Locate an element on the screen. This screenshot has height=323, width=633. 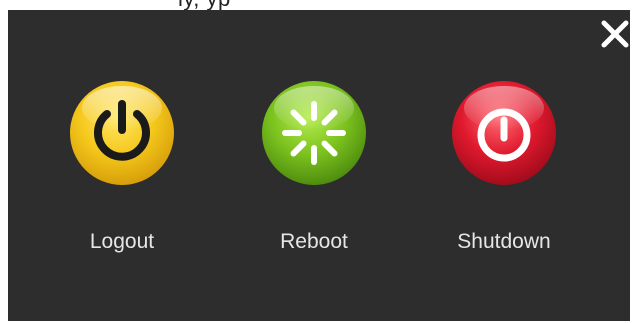
top-clipped-strip: ly, yp is located at coordinates (316, 5).